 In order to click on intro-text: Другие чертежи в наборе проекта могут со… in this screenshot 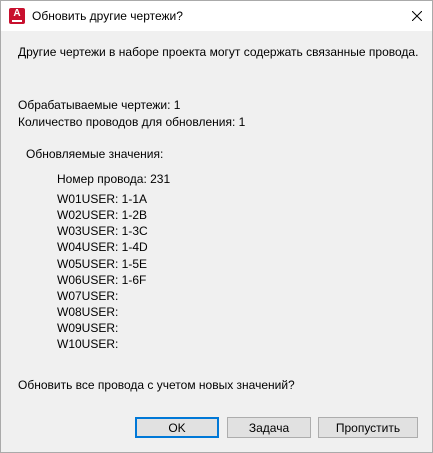, I will do `click(218, 52)`.